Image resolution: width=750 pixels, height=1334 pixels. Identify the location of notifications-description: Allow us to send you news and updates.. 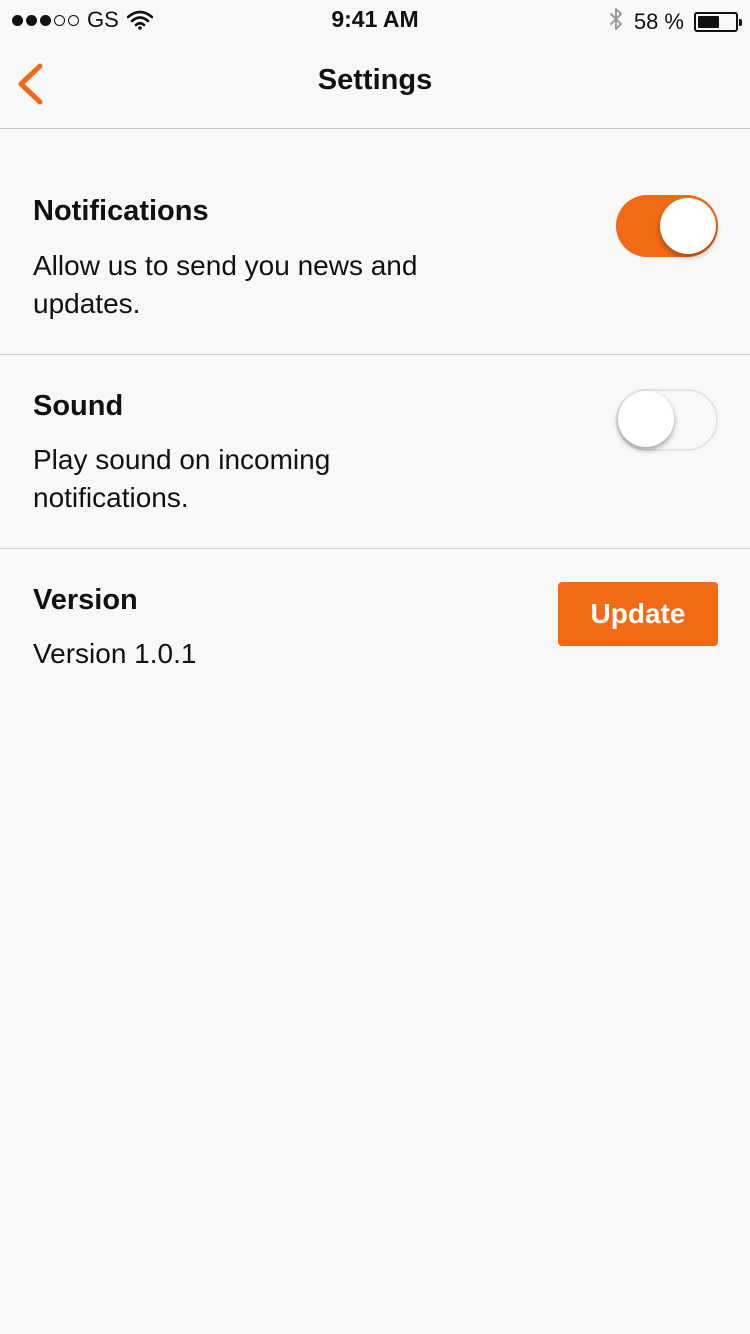
(225, 284).